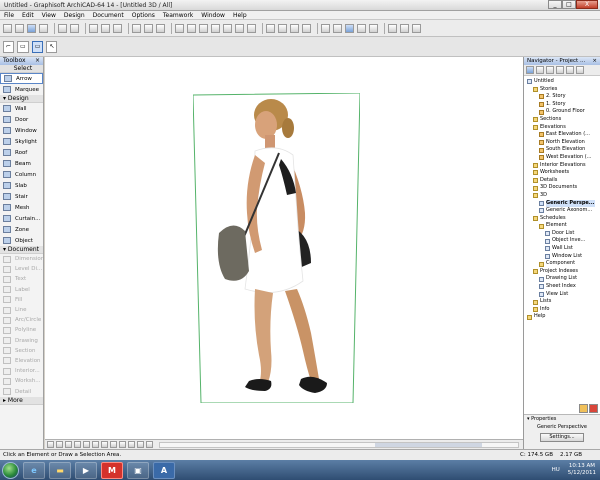 This screenshot has width=600, height=480. What do you see at coordinates (50, 444) in the screenshot?
I see `zoom-in-icon` at bounding box center [50, 444].